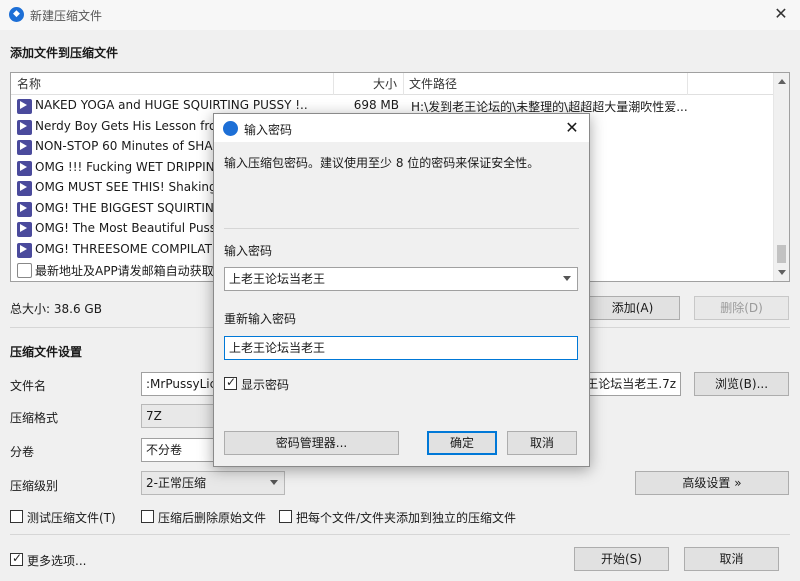 The width and height of the screenshot is (800, 581). What do you see at coordinates (154, 416) in the screenshot?
I see `format-value: 7Z` at bounding box center [154, 416].